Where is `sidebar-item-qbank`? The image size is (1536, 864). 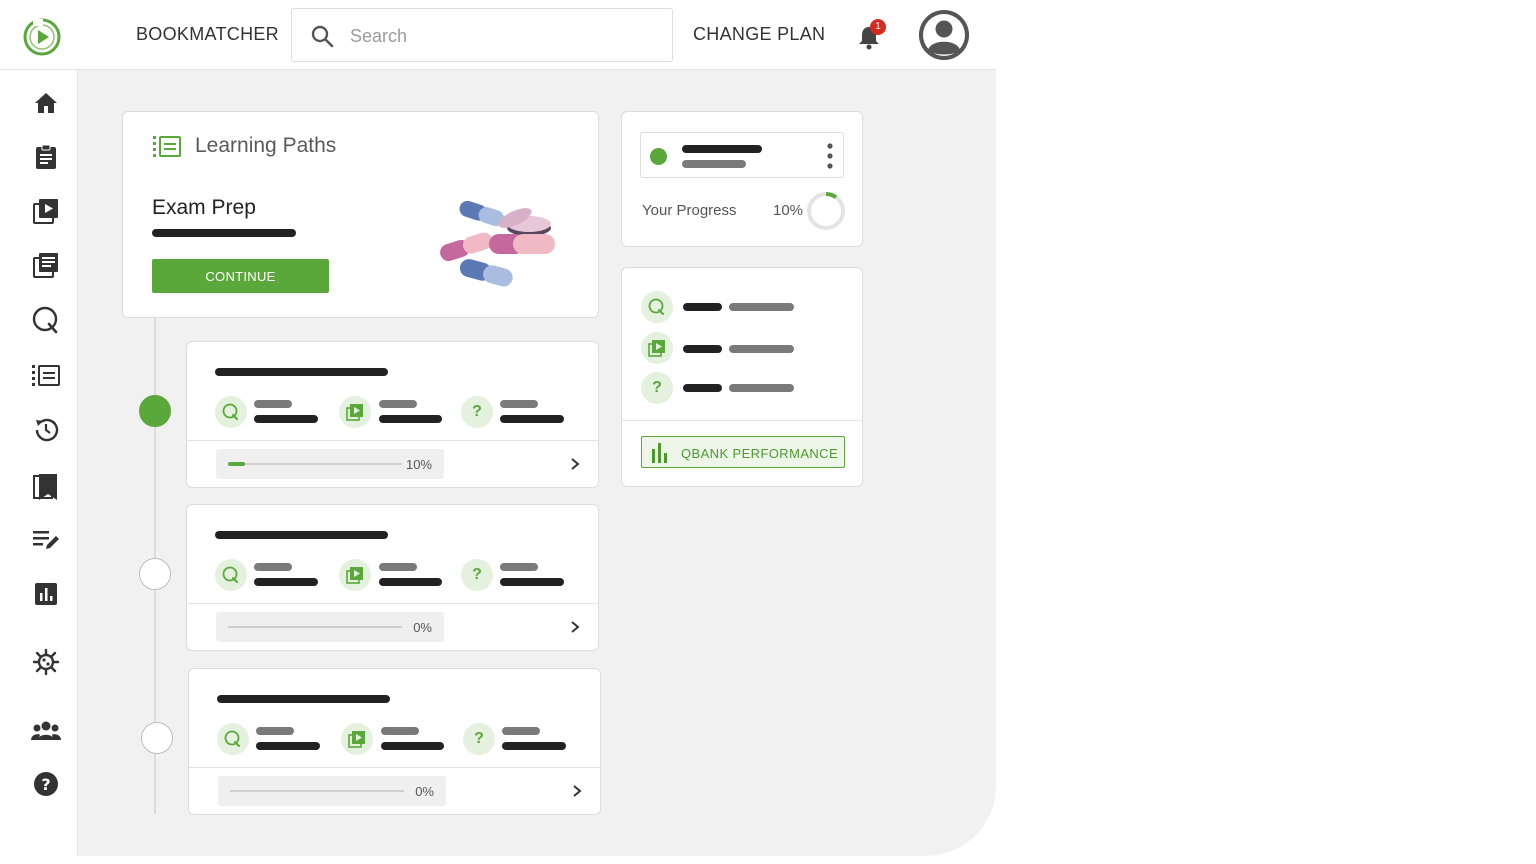
sidebar-item-qbank is located at coordinates (46, 320).